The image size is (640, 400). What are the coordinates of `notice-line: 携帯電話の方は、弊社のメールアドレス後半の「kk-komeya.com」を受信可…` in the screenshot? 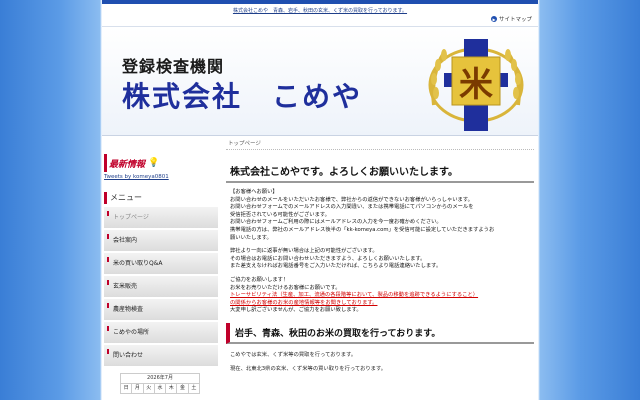 It's located at (362, 229).